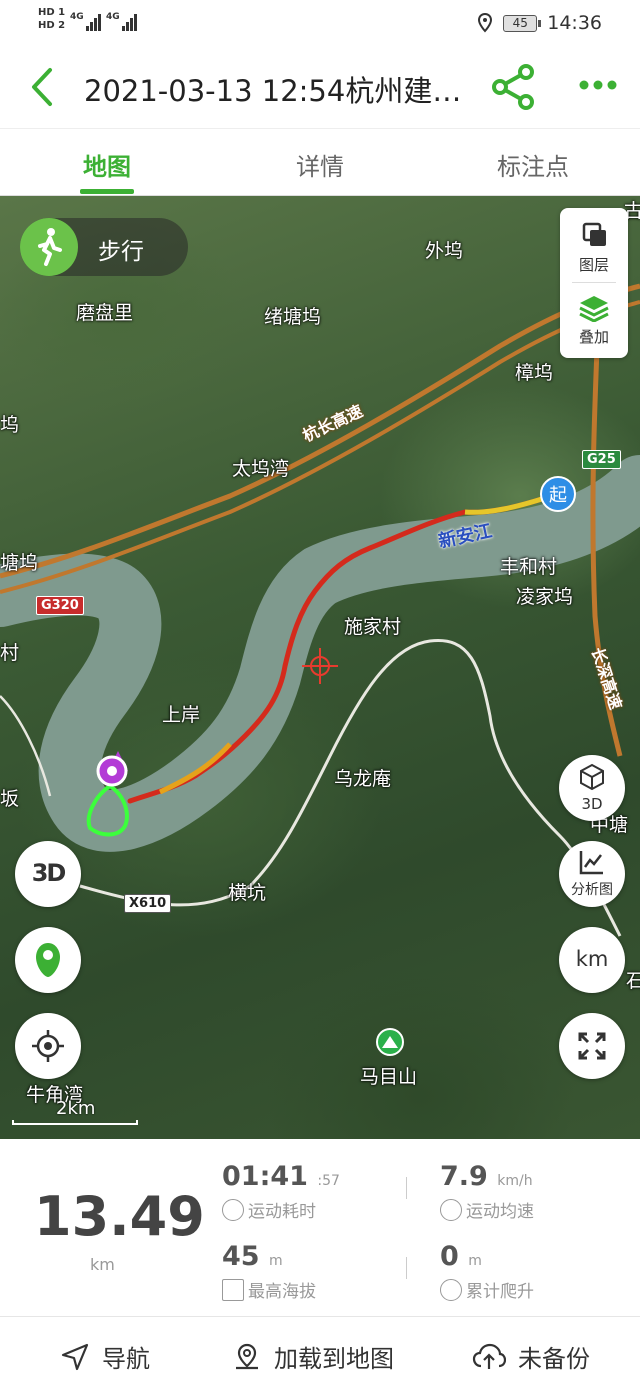 This screenshot has height=1386, width=640. What do you see at coordinates (390, 1042) in the screenshot?
I see `mountain-poi-icon` at bounding box center [390, 1042].